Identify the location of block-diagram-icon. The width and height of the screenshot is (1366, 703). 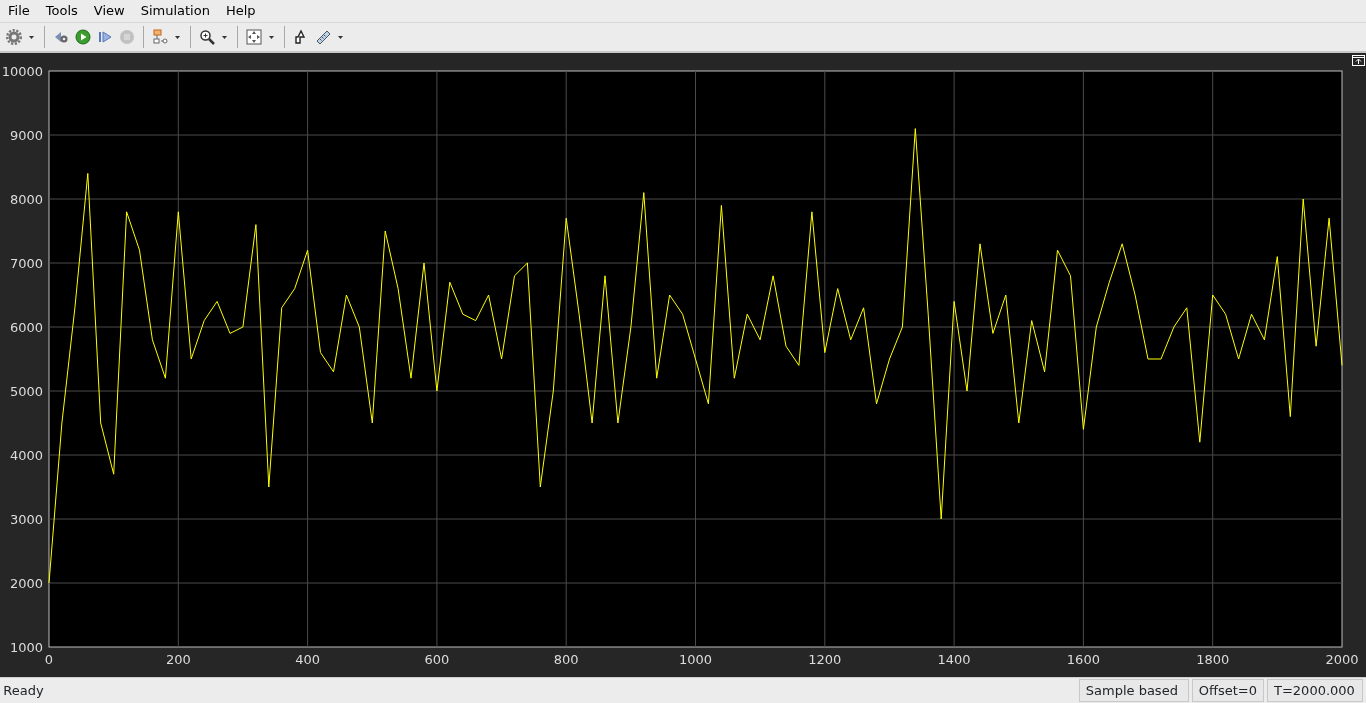
(160, 37).